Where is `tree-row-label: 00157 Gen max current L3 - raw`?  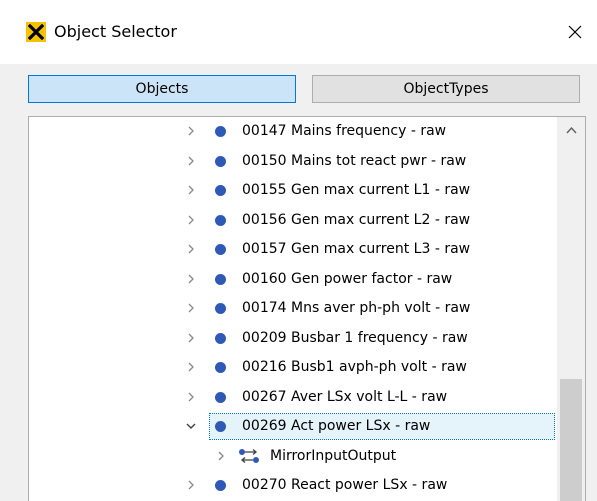 tree-row-label: 00157 Gen max current L3 - raw is located at coordinates (356, 249).